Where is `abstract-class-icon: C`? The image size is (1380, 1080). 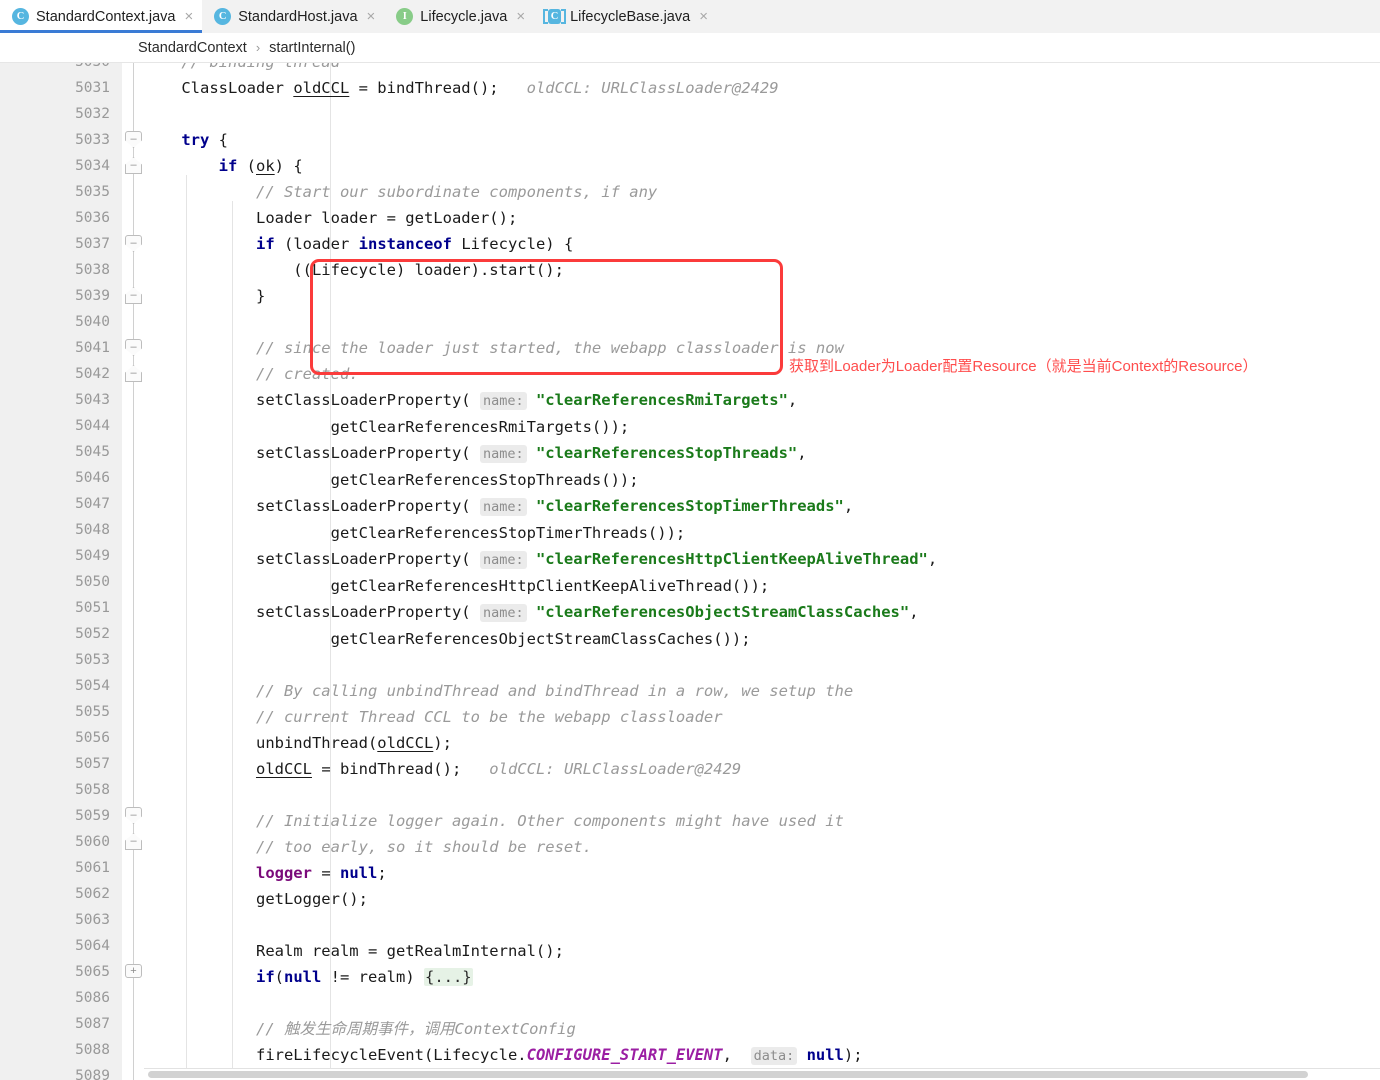 abstract-class-icon: C is located at coordinates (555, 16).